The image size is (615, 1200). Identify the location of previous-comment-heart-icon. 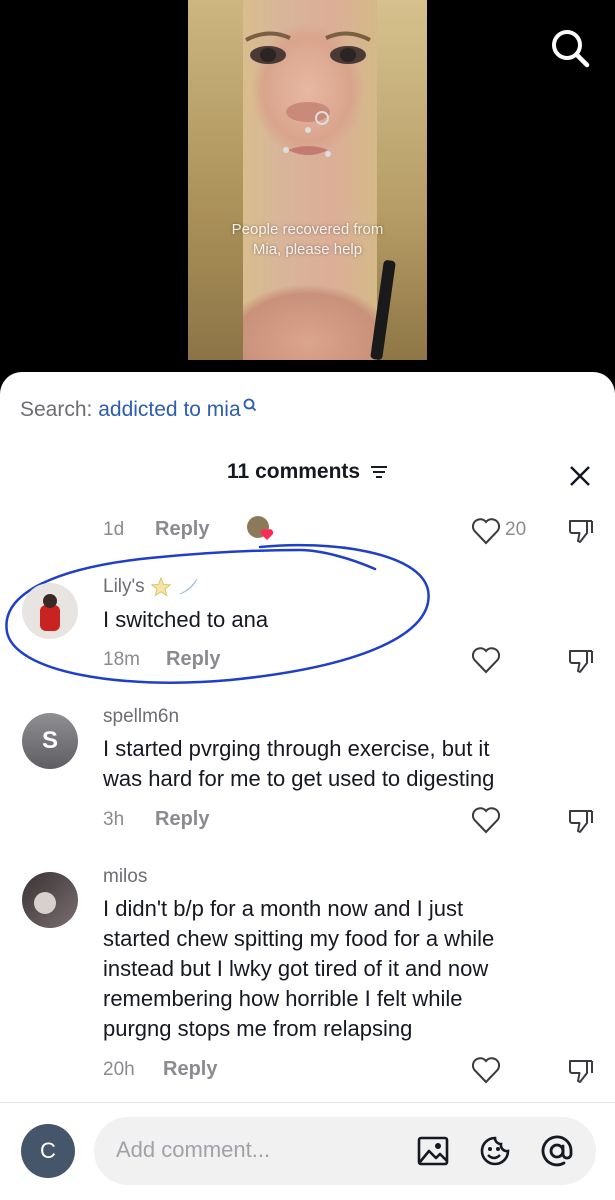
(486, 531).